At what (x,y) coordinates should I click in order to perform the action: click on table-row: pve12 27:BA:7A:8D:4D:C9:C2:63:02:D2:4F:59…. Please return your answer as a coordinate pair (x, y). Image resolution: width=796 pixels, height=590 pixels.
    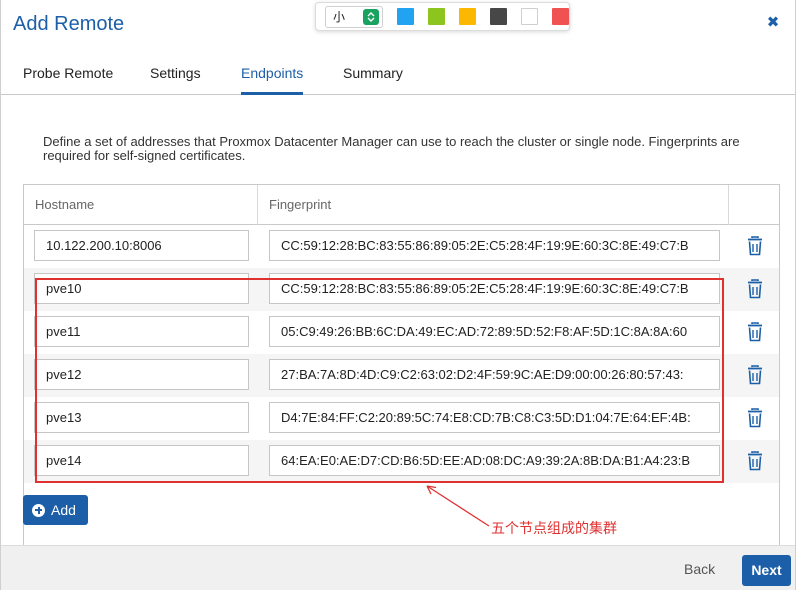
    Looking at the image, I should click on (401, 375).